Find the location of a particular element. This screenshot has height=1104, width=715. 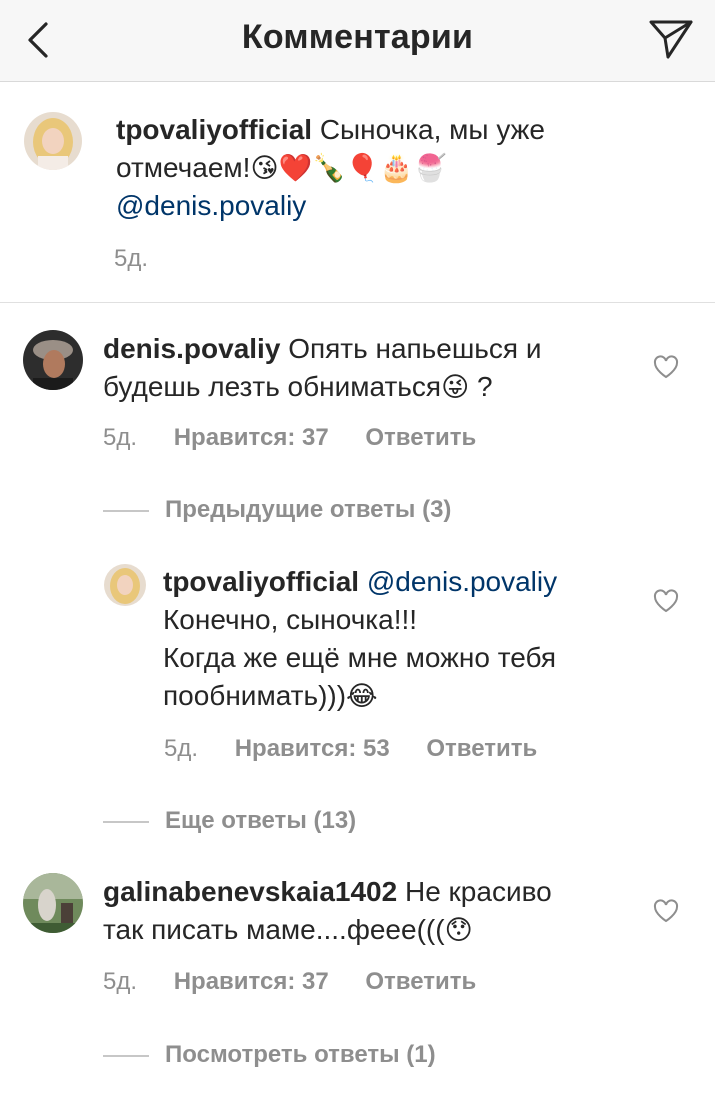

caption-line1: Сыночка, мы уже is located at coordinates (432, 129).